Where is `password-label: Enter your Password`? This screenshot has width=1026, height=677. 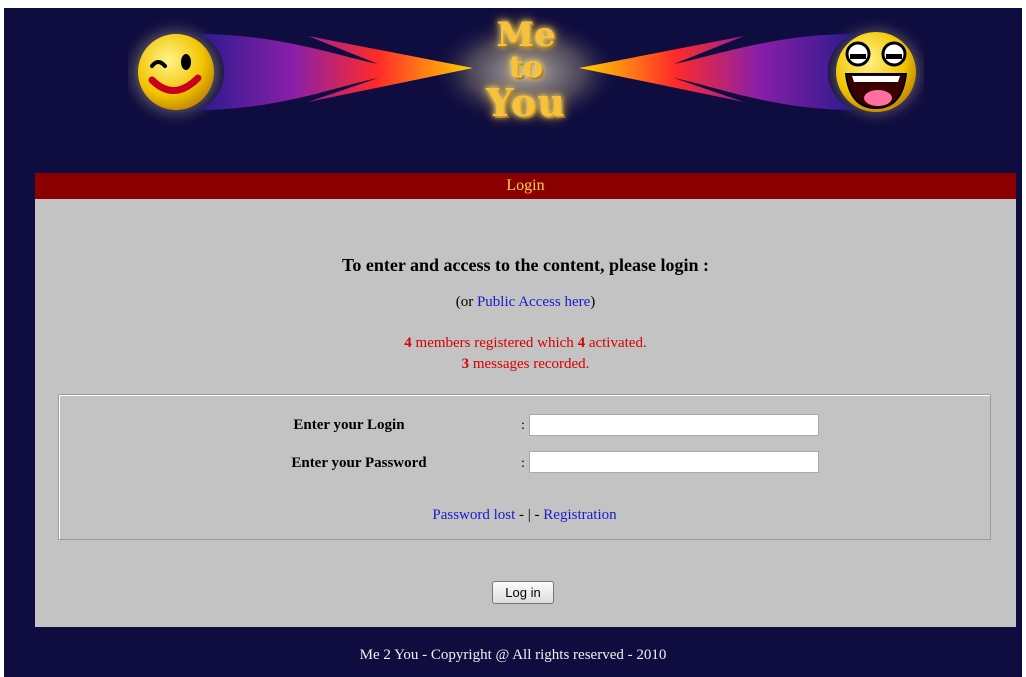 password-label: Enter your Password is located at coordinates (359, 463).